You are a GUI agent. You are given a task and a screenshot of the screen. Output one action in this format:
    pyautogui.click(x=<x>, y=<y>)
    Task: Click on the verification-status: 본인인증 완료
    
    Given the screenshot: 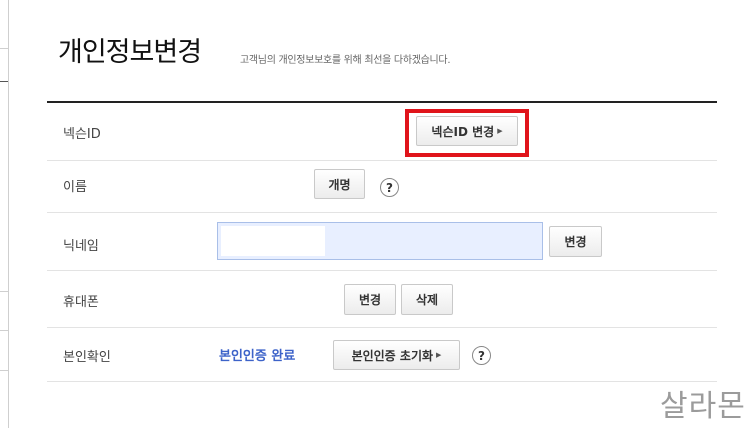 What is the action you would take?
    pyautogui.click(x=257, y=356)
    